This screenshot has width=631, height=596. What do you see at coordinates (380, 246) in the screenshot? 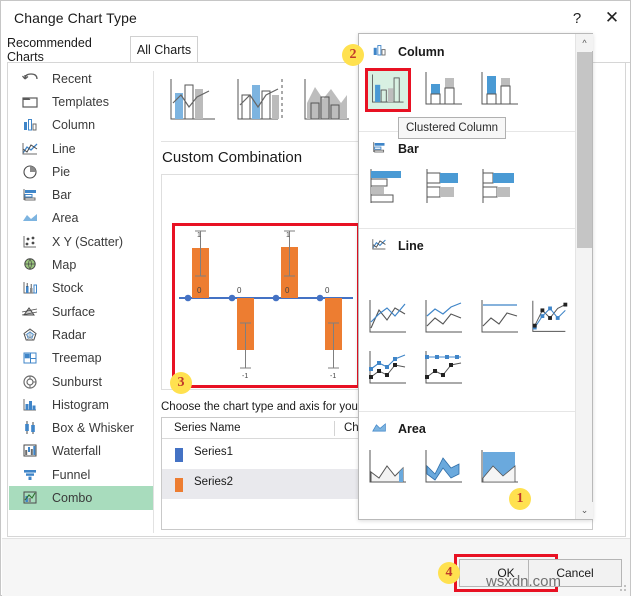
I see `line-icon` at bounding box center [380, 246].